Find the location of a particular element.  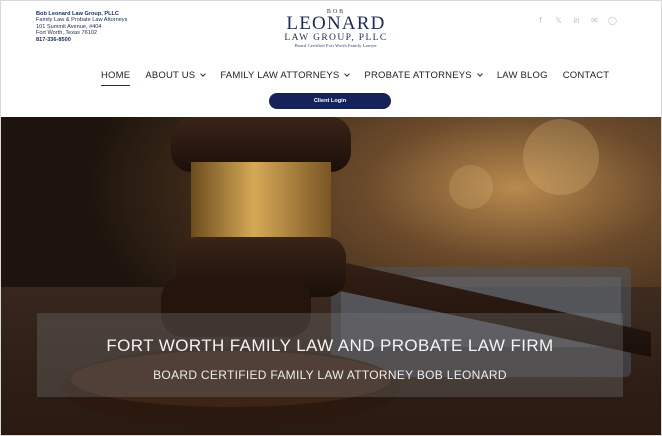

nav-contact: CONTACT is located at coordinates (586, 75).